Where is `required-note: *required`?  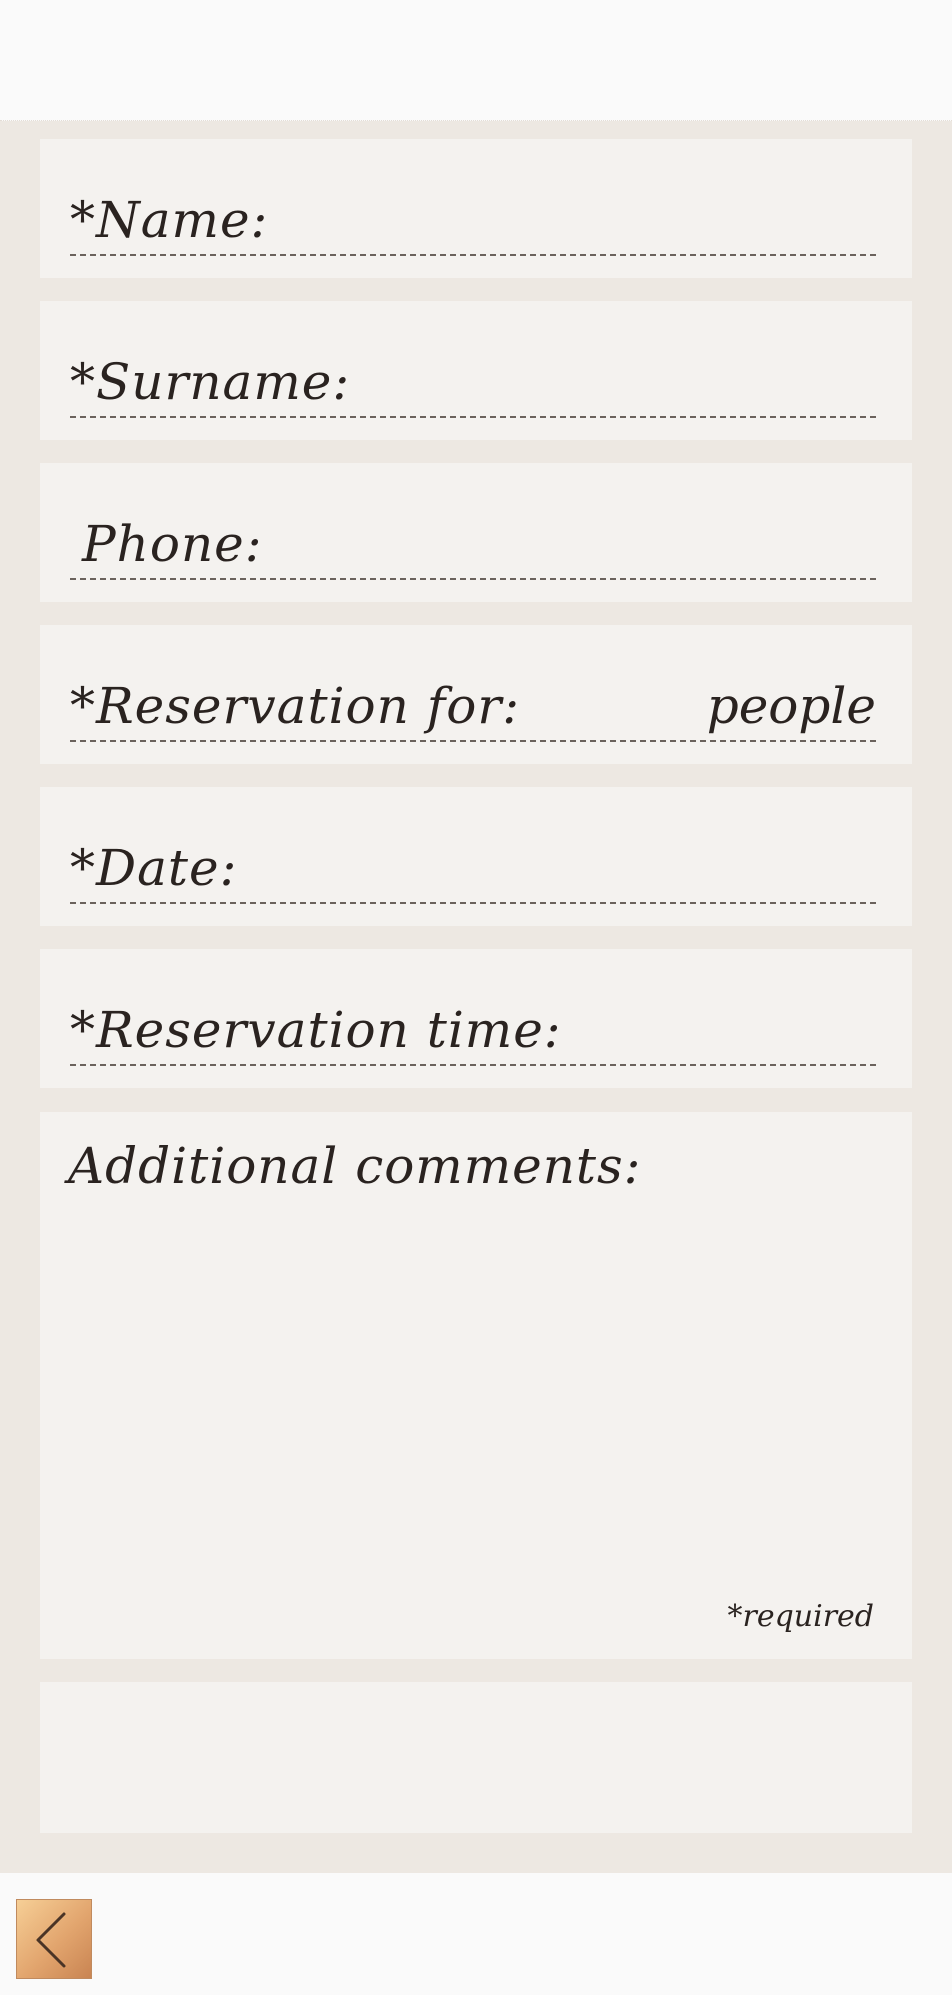
required-note: *required is located at coordinates (800, 1616).